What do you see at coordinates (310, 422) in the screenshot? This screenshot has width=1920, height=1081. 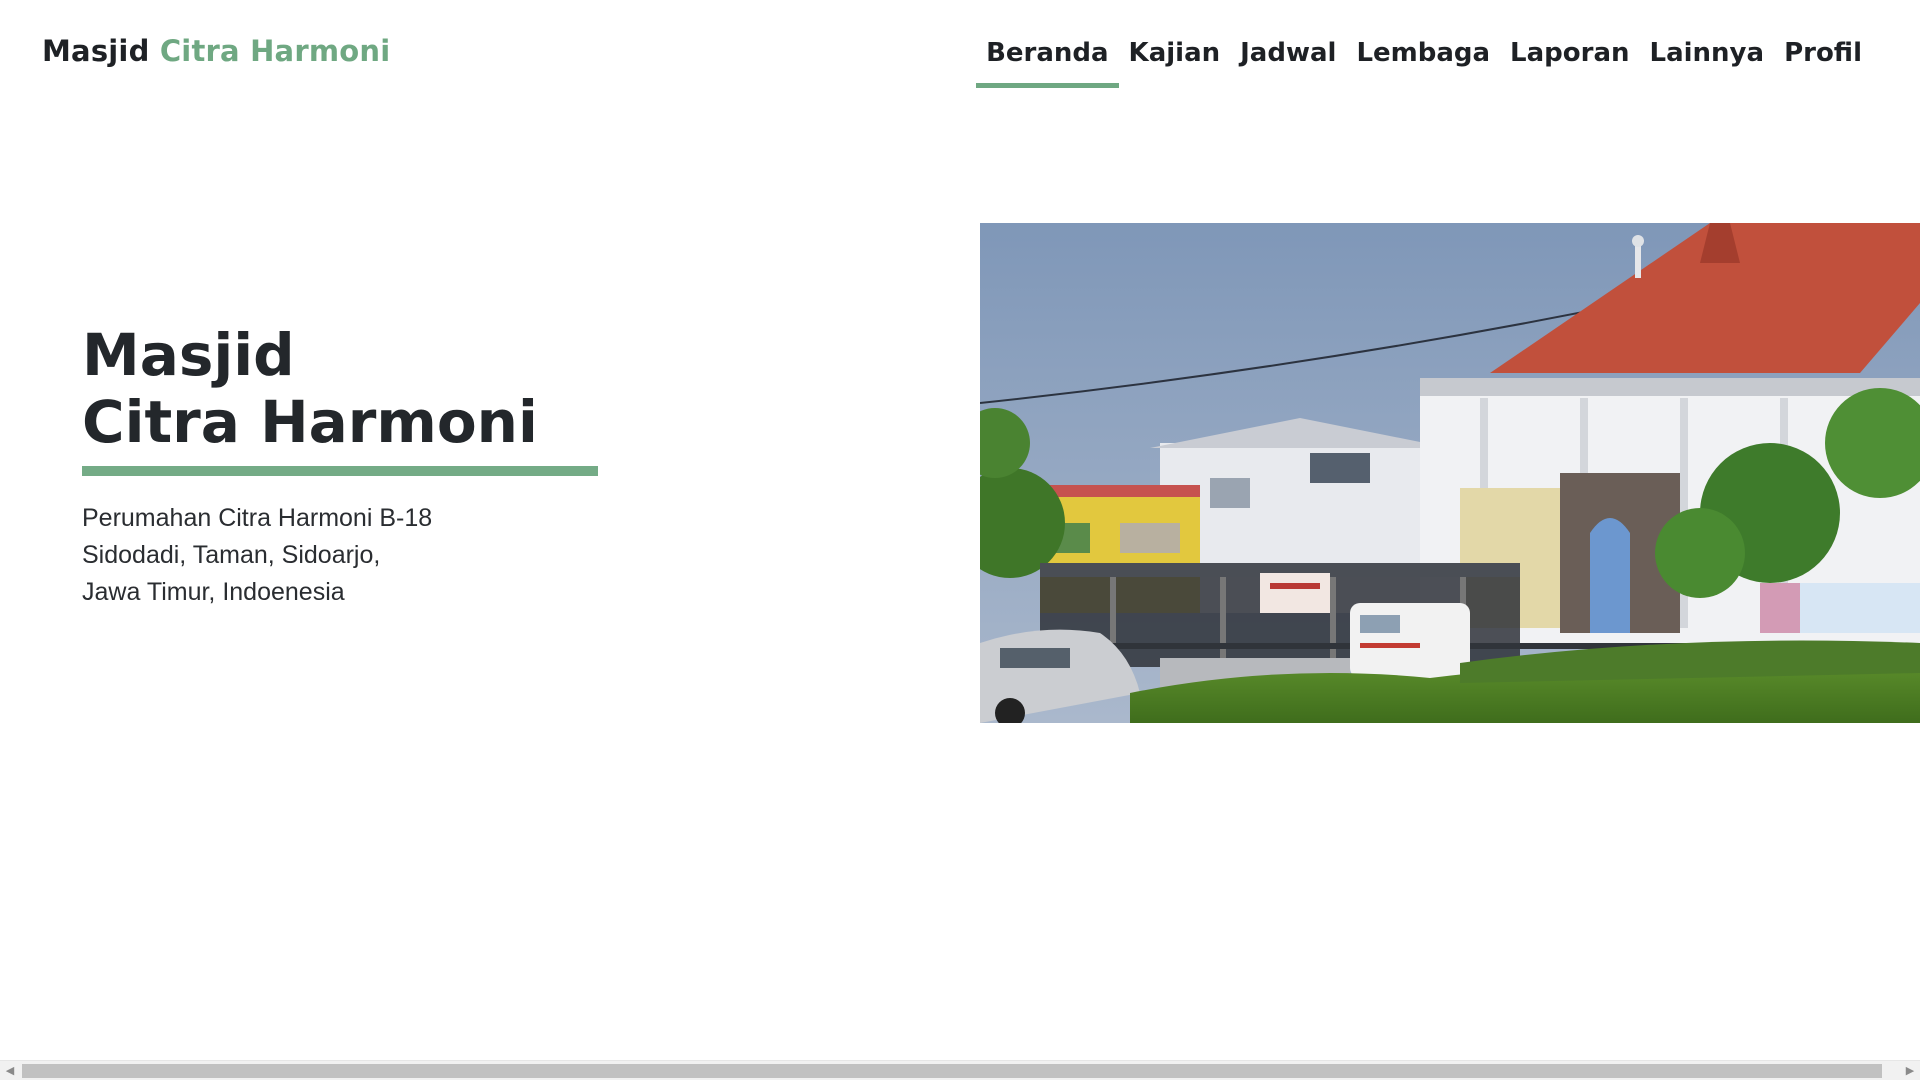 I see `hero-title-line-2: Citra Harmoni` at bounding box center [310, 422].